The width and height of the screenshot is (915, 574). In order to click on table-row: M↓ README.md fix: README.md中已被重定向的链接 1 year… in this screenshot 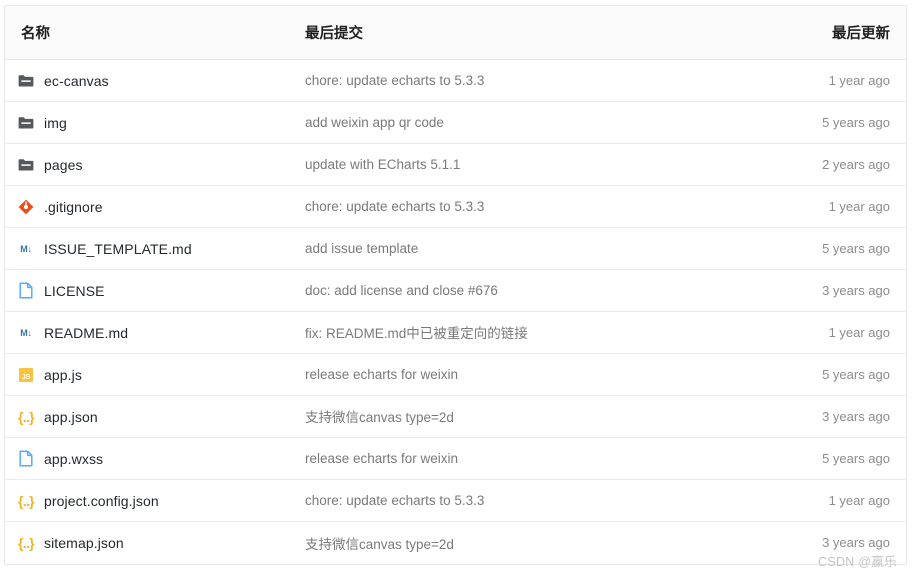, I will do `click(455, 333)`.